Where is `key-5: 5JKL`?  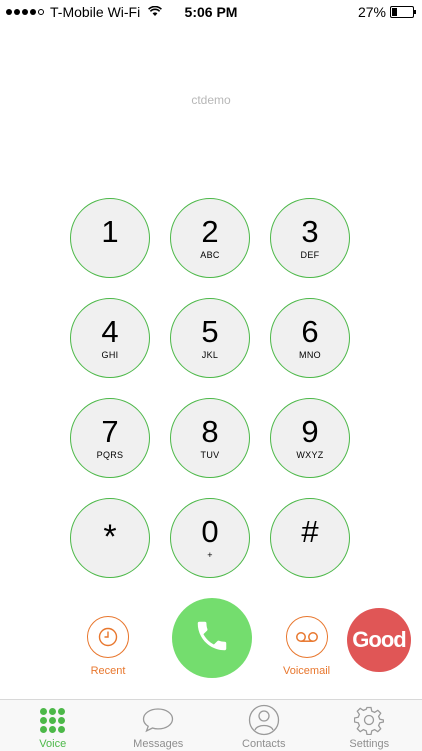
key-5: 5JKL is located at coordinates (210, 338).